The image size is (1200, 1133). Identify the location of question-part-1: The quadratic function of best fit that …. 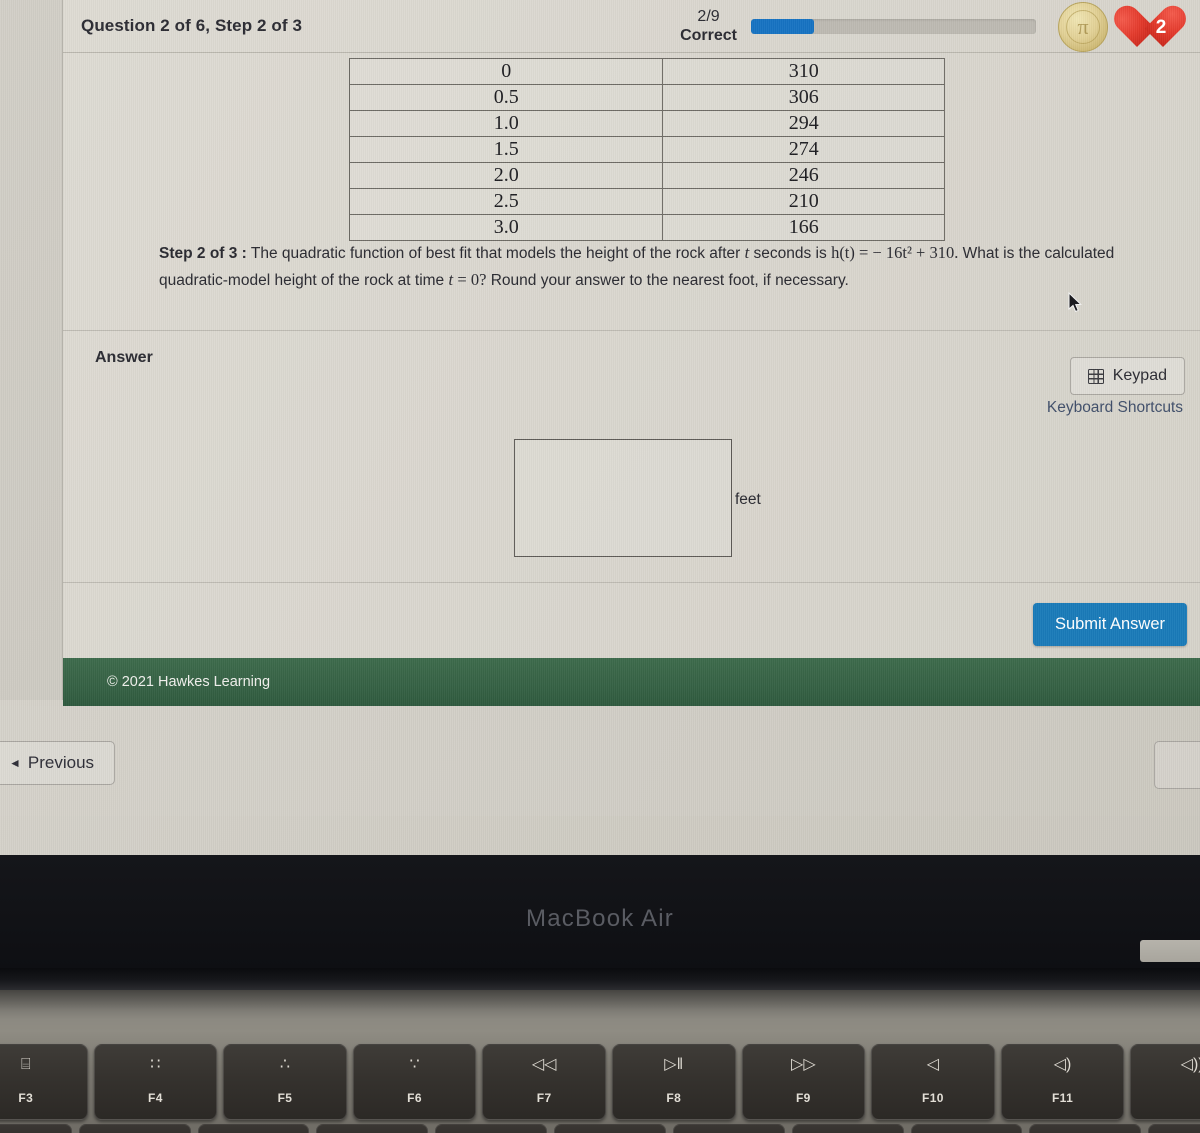
(495, 253).